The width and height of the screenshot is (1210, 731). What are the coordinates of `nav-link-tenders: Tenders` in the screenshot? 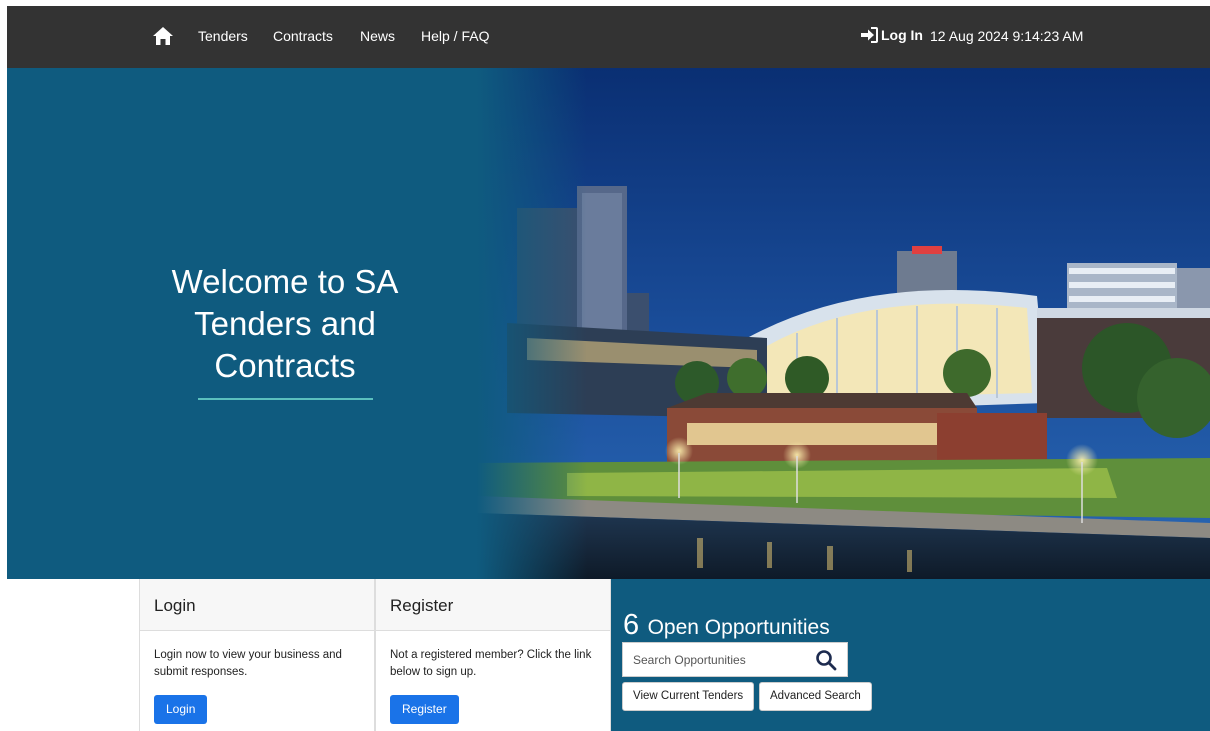 It's located at (223, 36).